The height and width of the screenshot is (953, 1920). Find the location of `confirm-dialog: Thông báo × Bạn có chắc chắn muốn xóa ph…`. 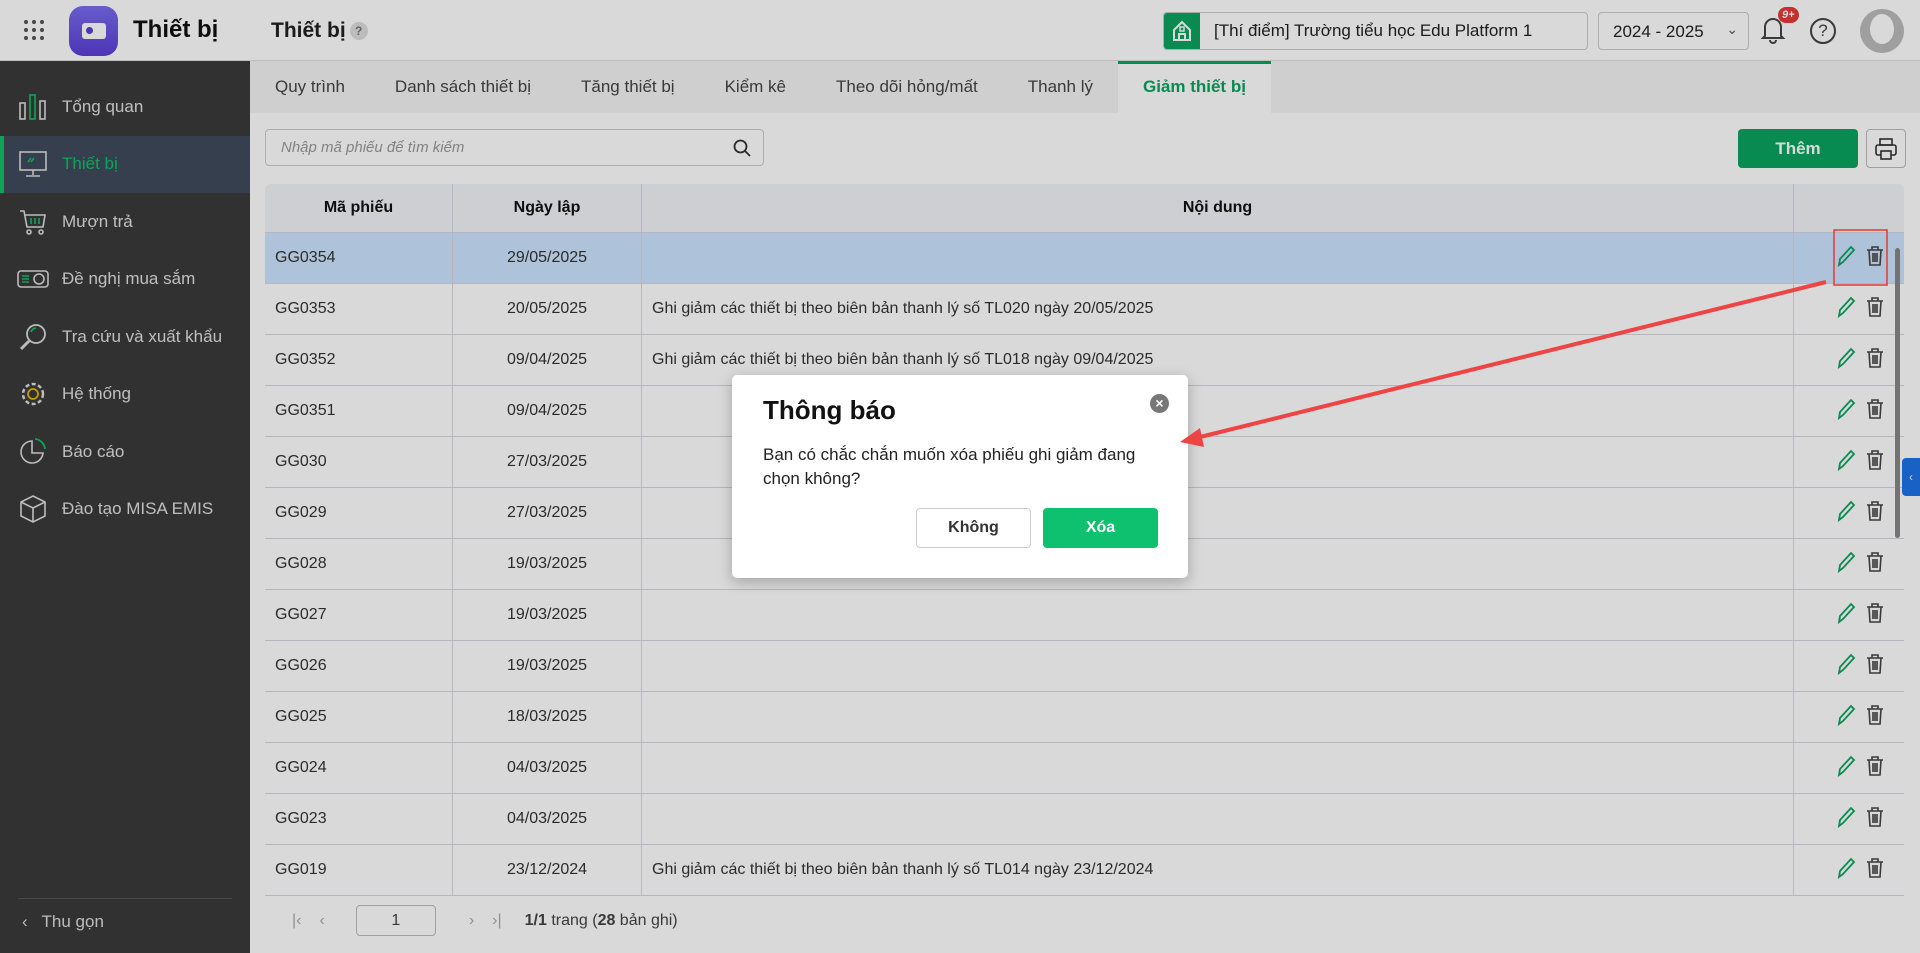

confirm-dialog: Thông báo × Bạn có chắc chắn muốn xóa ph… is located at coordinates (960, 476).